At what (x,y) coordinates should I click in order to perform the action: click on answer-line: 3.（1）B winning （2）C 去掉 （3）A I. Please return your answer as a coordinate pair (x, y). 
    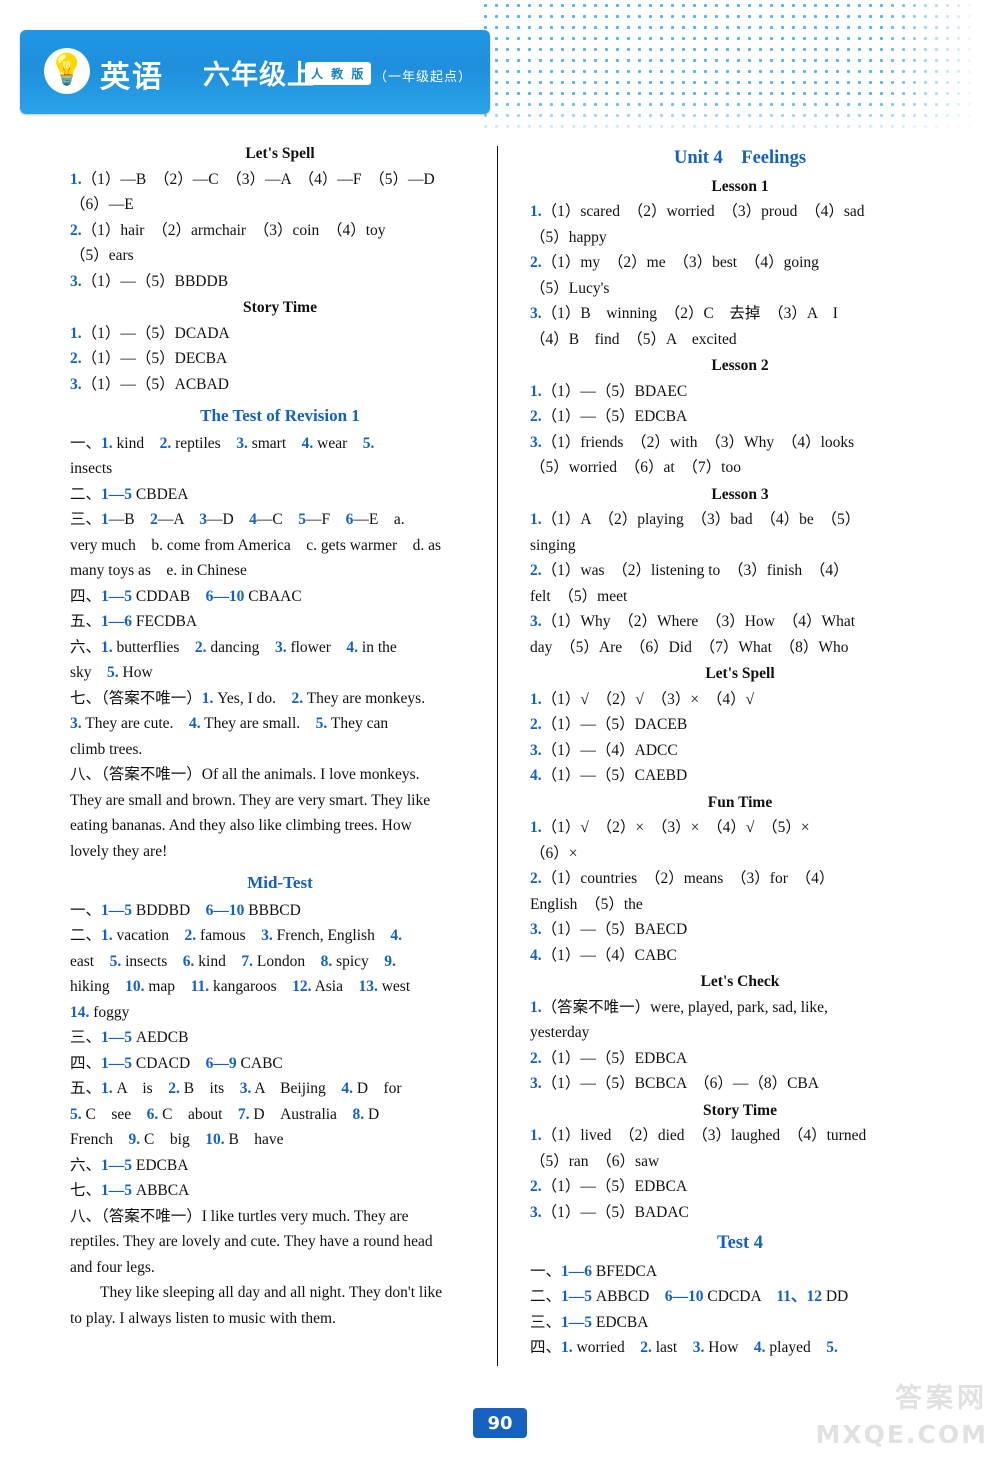
    Looking at the image, I should click on (684, 313).